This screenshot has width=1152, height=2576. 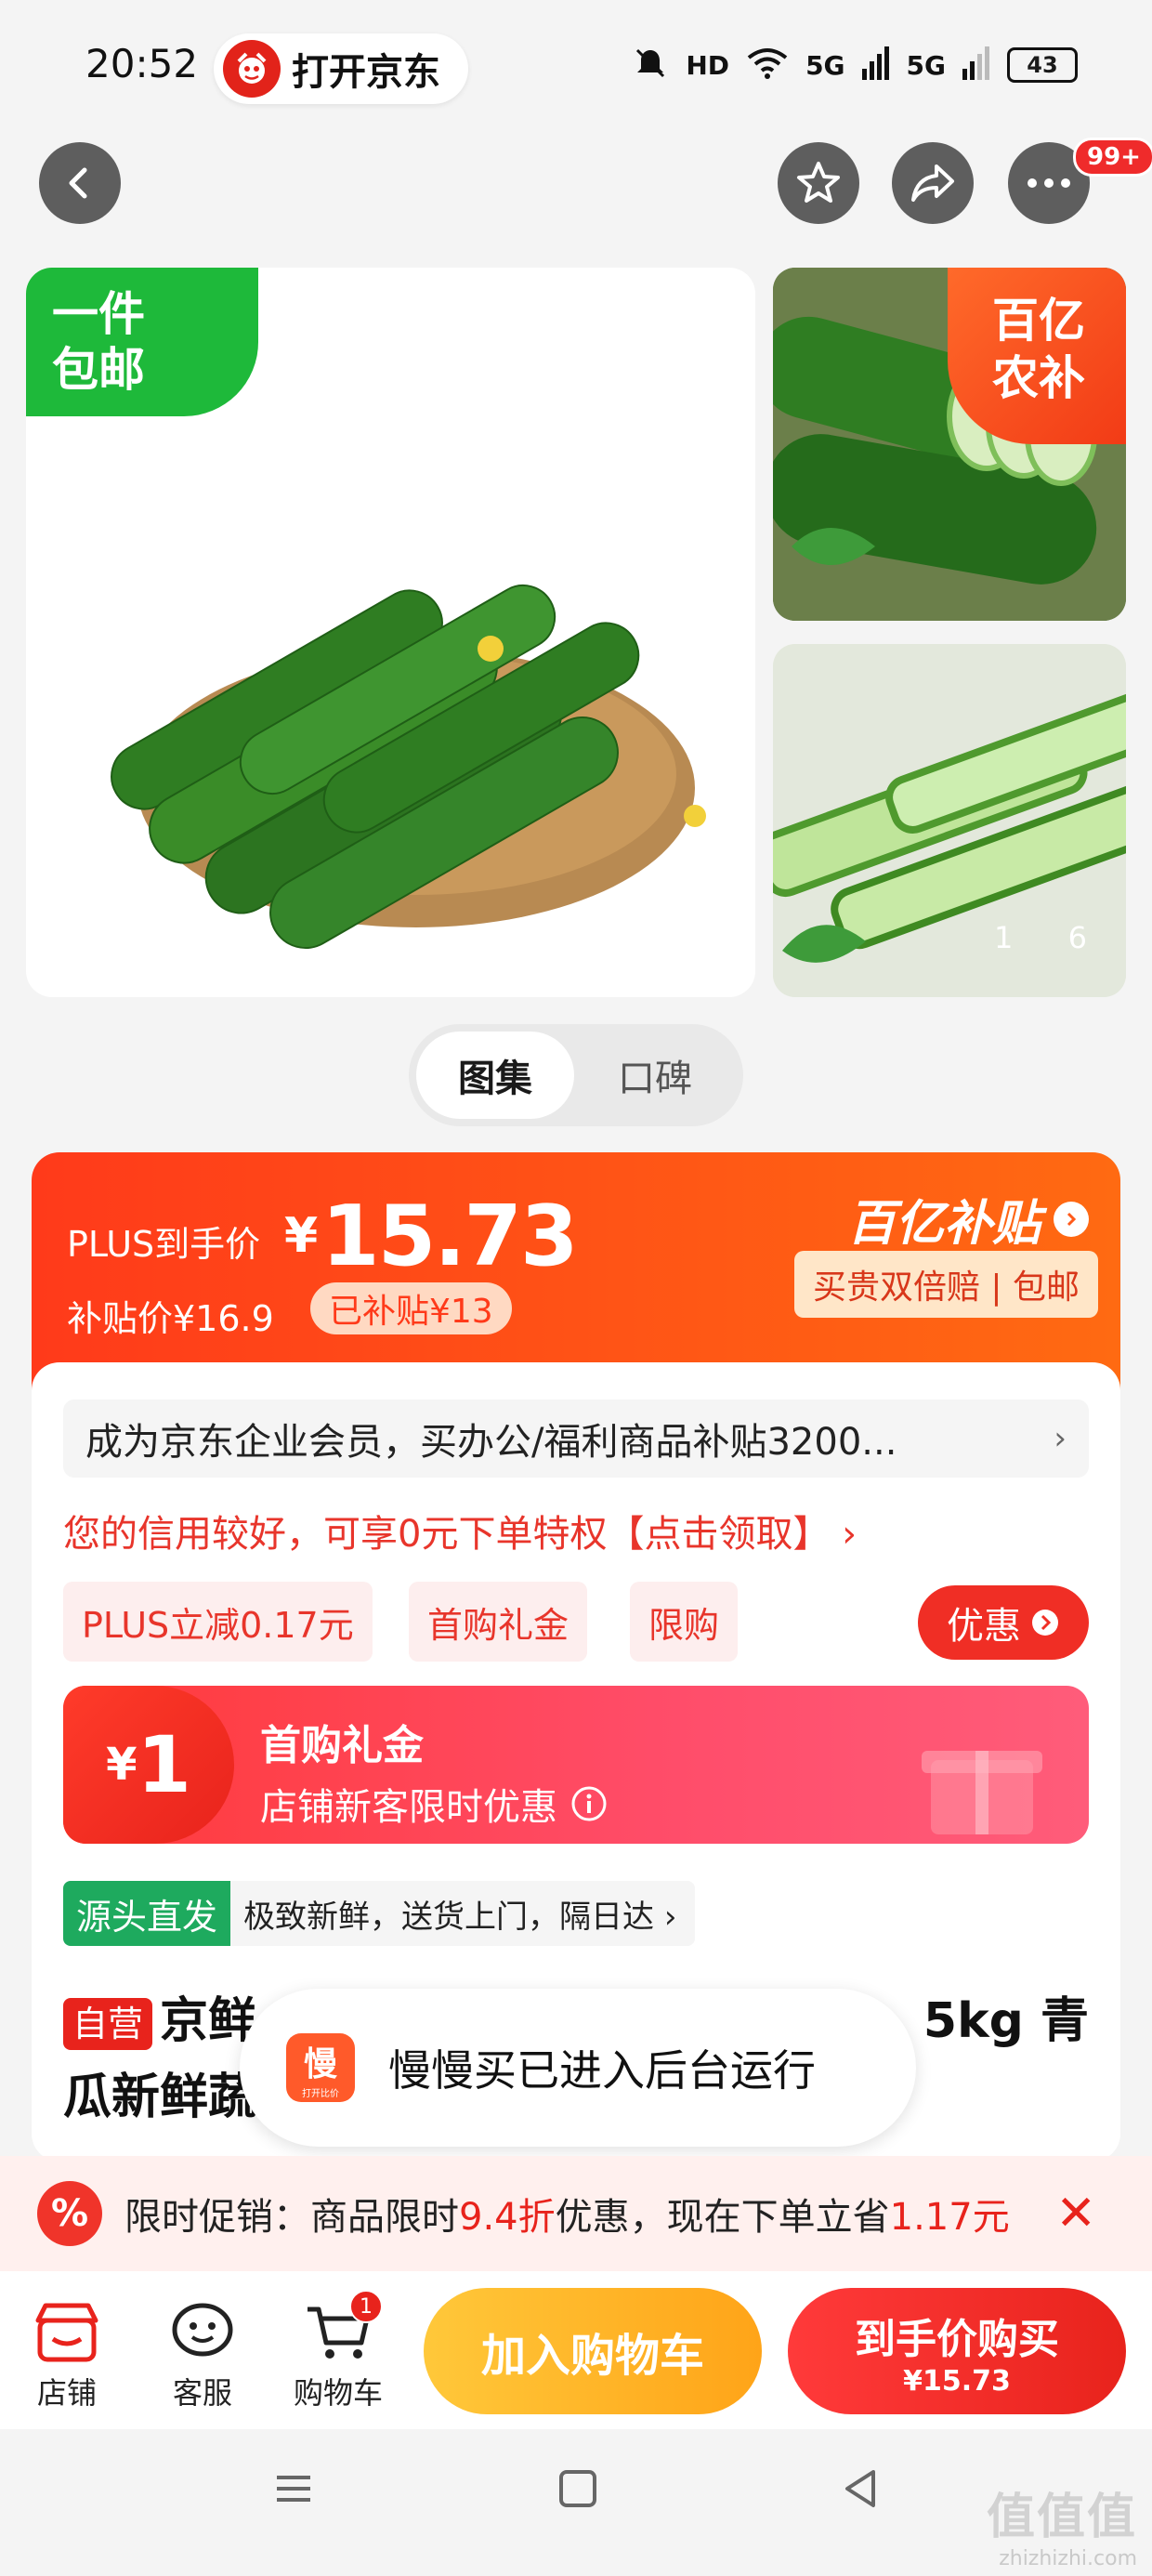 What do you see at coordinates (984, 1626) in the screenshot?
I see `coupon-button-label: 优惠` at bounding box center [984, 1626].